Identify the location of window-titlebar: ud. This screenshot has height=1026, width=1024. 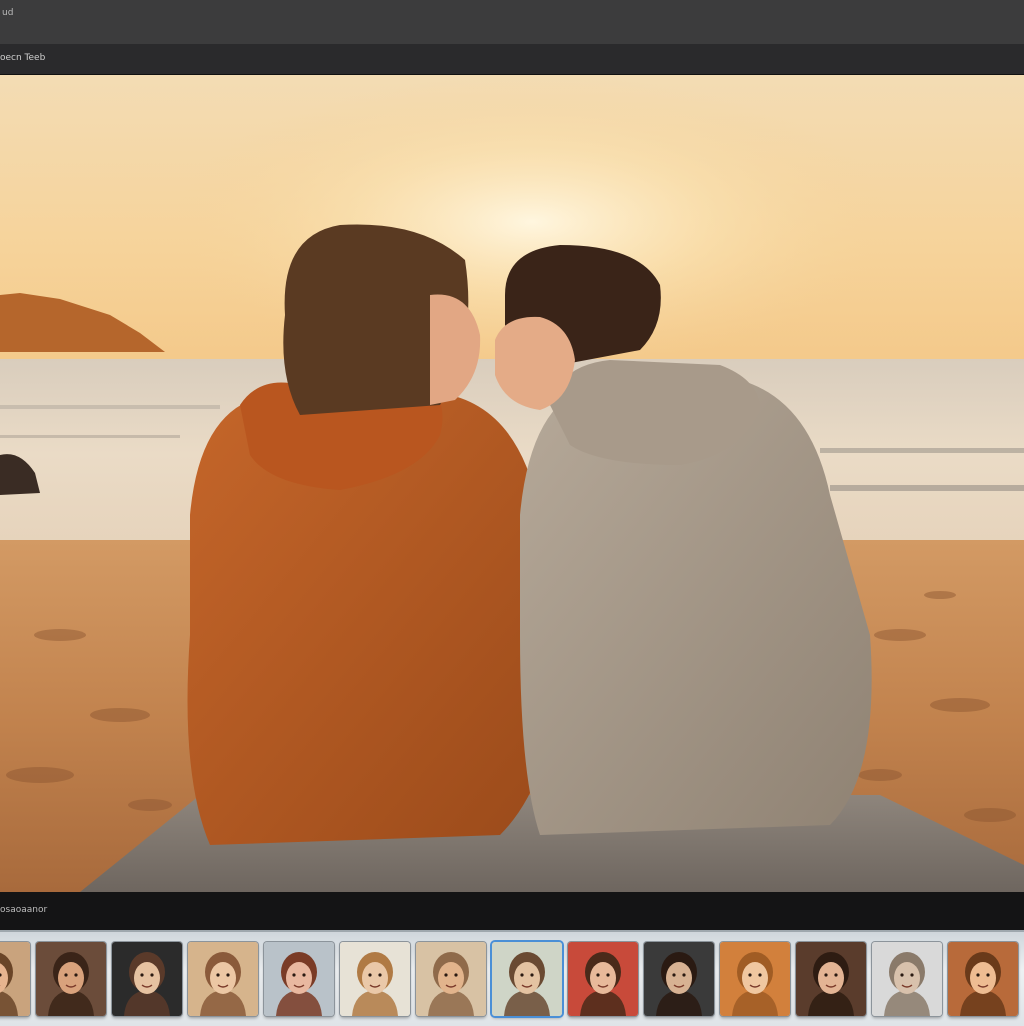
(512, 22).